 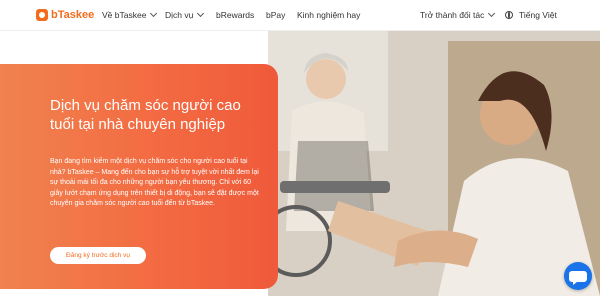 I want to click on nav-item-label: bRewards, so click(x=235, y=15).